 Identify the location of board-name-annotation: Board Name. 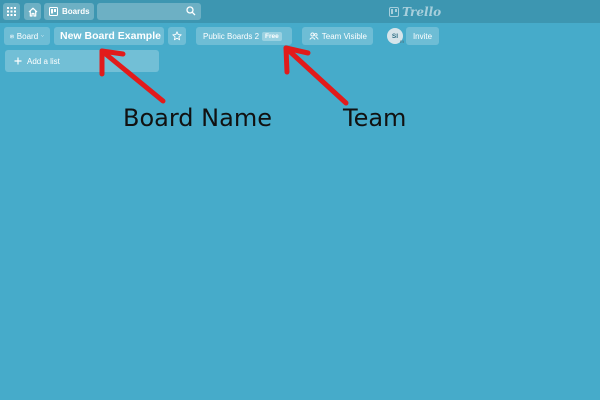
(197, 118).